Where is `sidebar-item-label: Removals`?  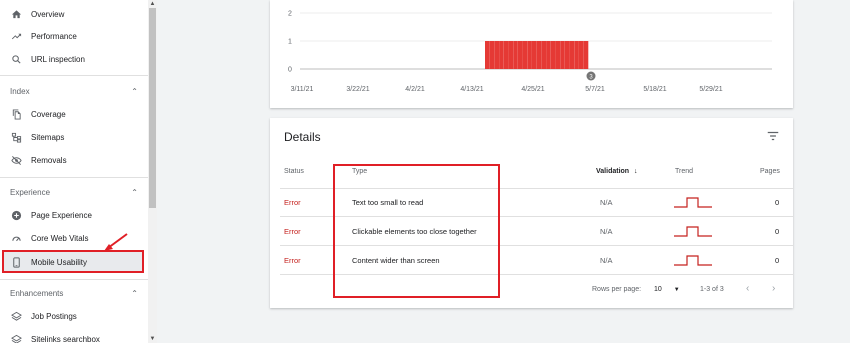
sidebar-item-label: Removals is located at coordinates (49, 160).